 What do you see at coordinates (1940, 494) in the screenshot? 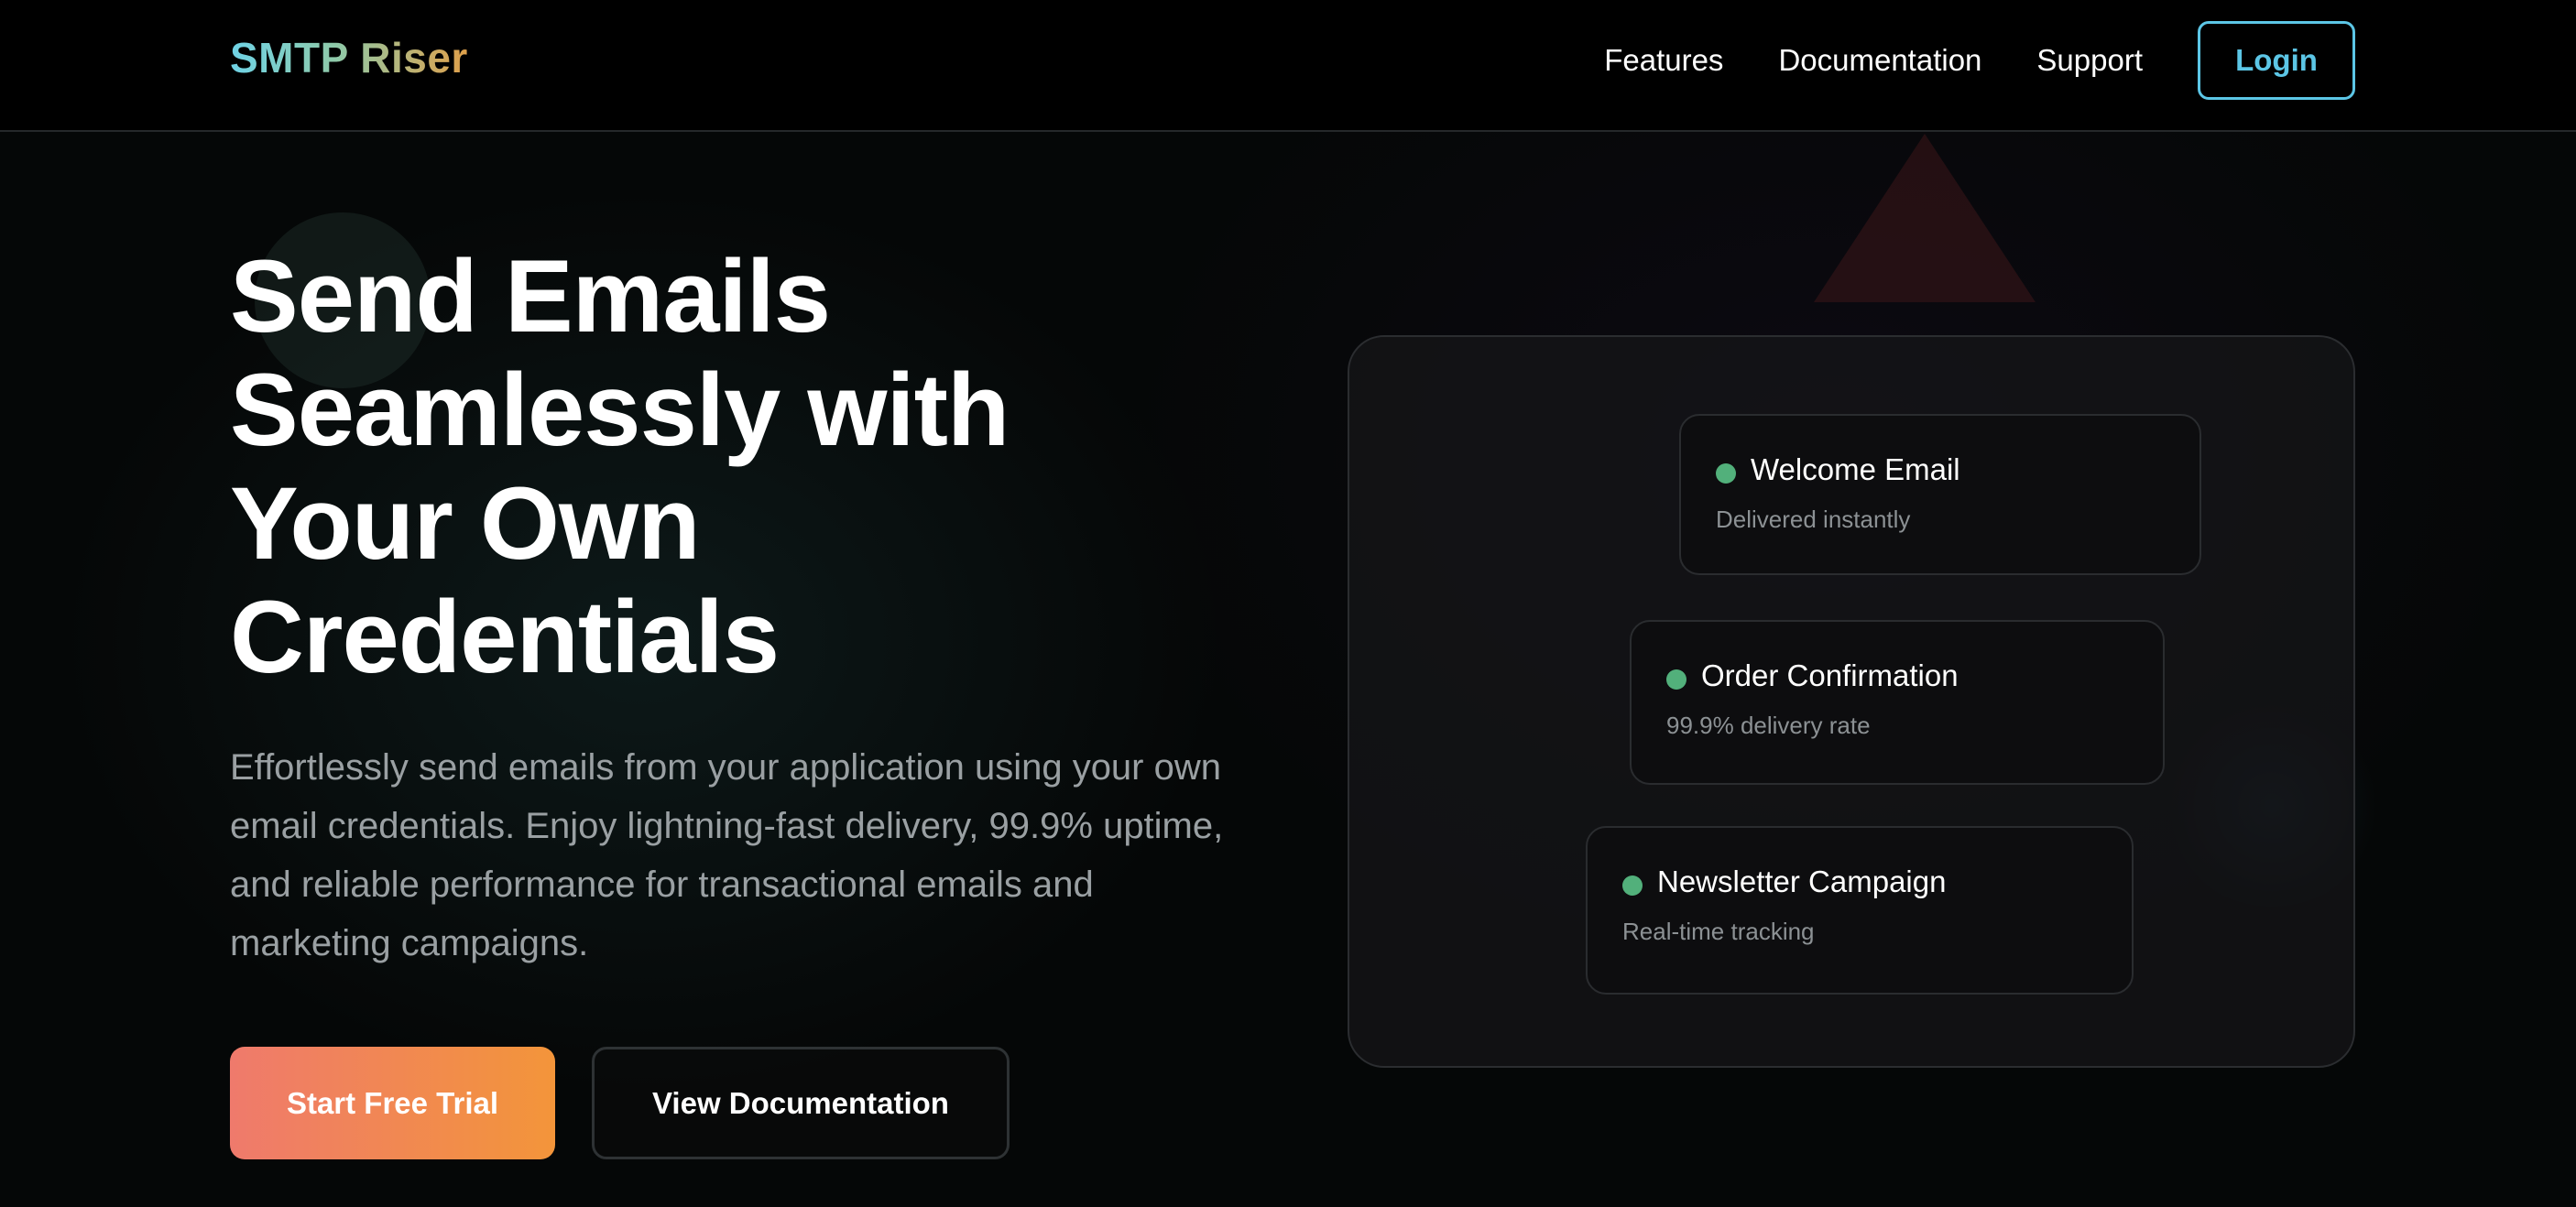
I see `email-card-welcome: Welcome Email Delivered instantly` at bounding box center [1940, 494].